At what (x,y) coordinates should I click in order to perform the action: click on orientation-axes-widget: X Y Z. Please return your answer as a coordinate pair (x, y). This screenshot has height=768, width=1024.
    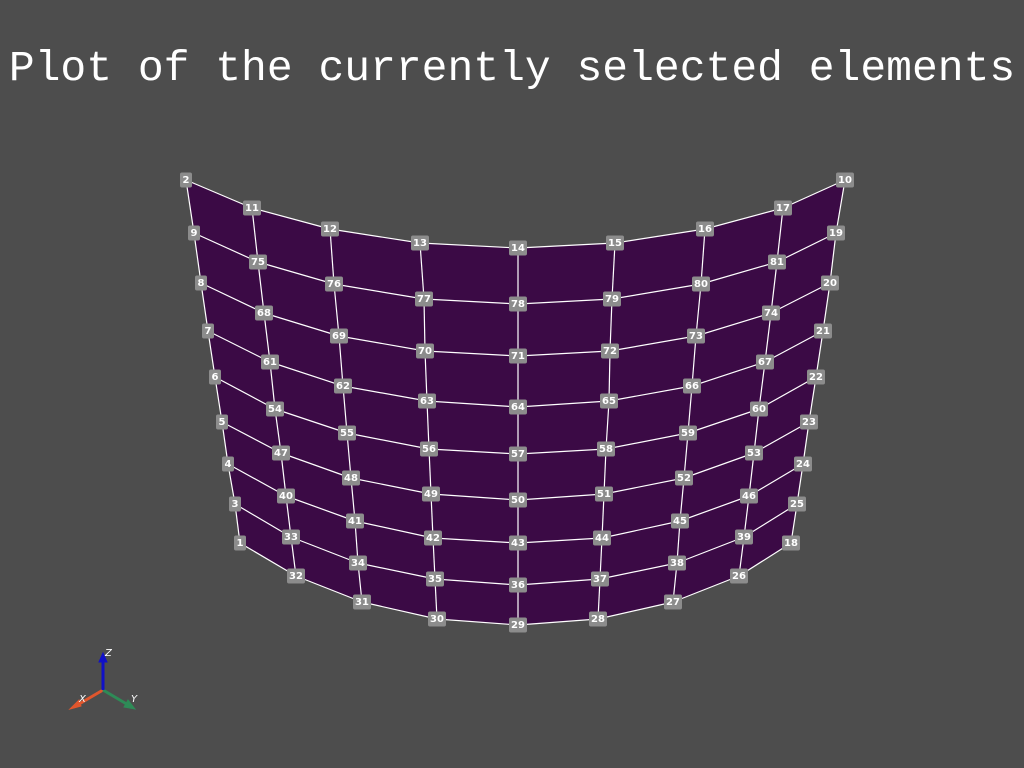
    Looking at the image, I should click on (103, 679).